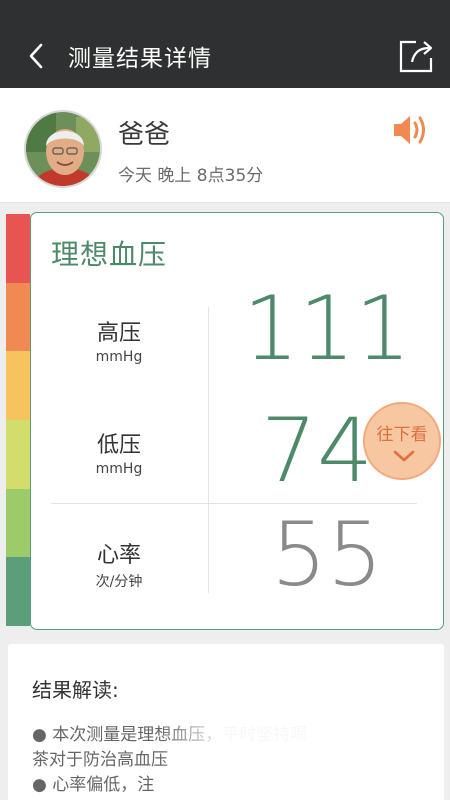  I want to click on chevron-left-icon, so click(36, 56).